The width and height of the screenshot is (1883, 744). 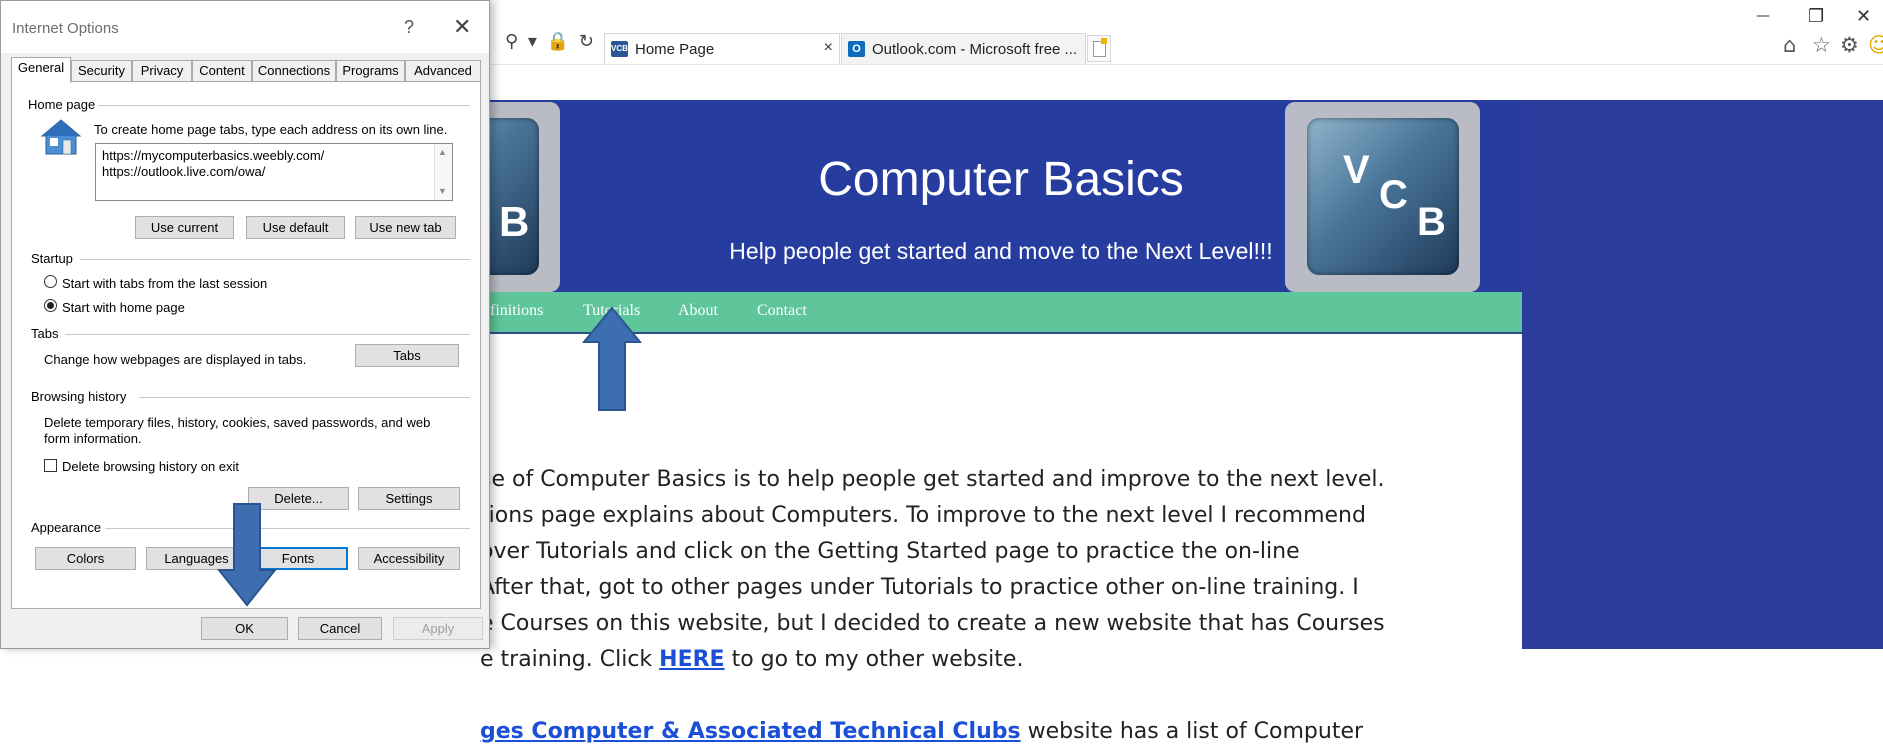 What do you see at coordinates (244, 628) in the screenshot?
I see `ok-button: OK` at bounding box center [244, 628].